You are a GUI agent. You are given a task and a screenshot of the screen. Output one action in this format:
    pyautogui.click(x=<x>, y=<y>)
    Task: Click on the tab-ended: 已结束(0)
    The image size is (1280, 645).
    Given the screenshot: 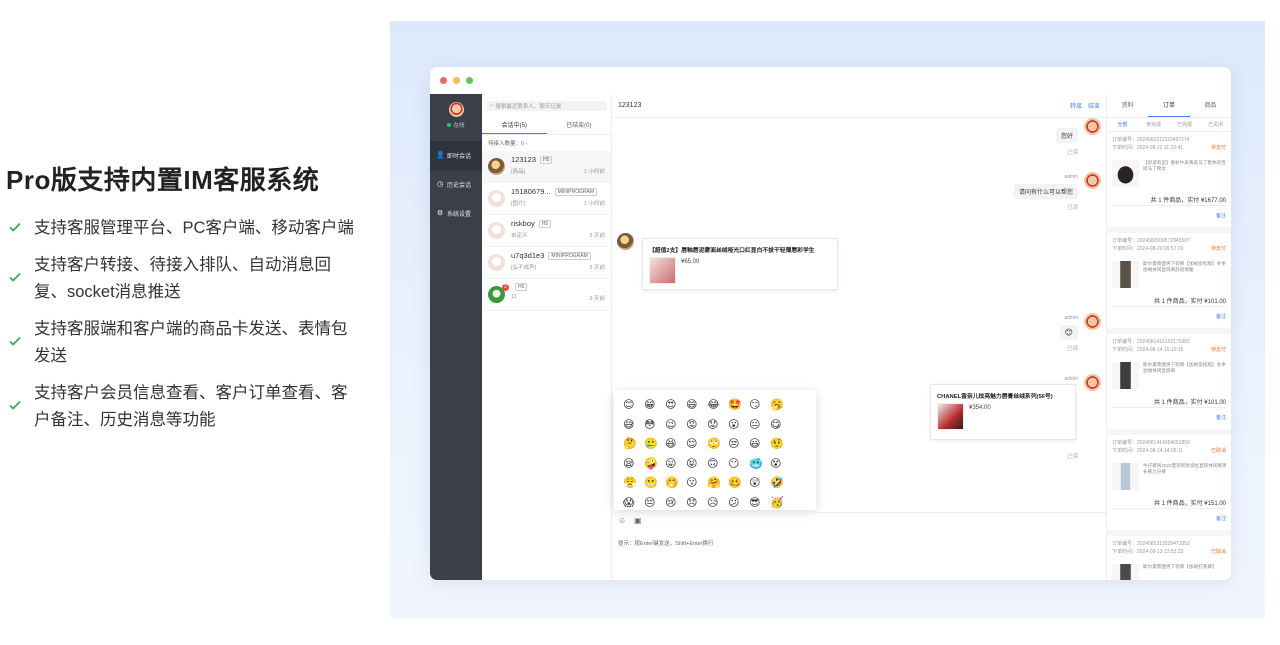 What is the action you would take?
    pyautogui.click(x=579, y=125)
    